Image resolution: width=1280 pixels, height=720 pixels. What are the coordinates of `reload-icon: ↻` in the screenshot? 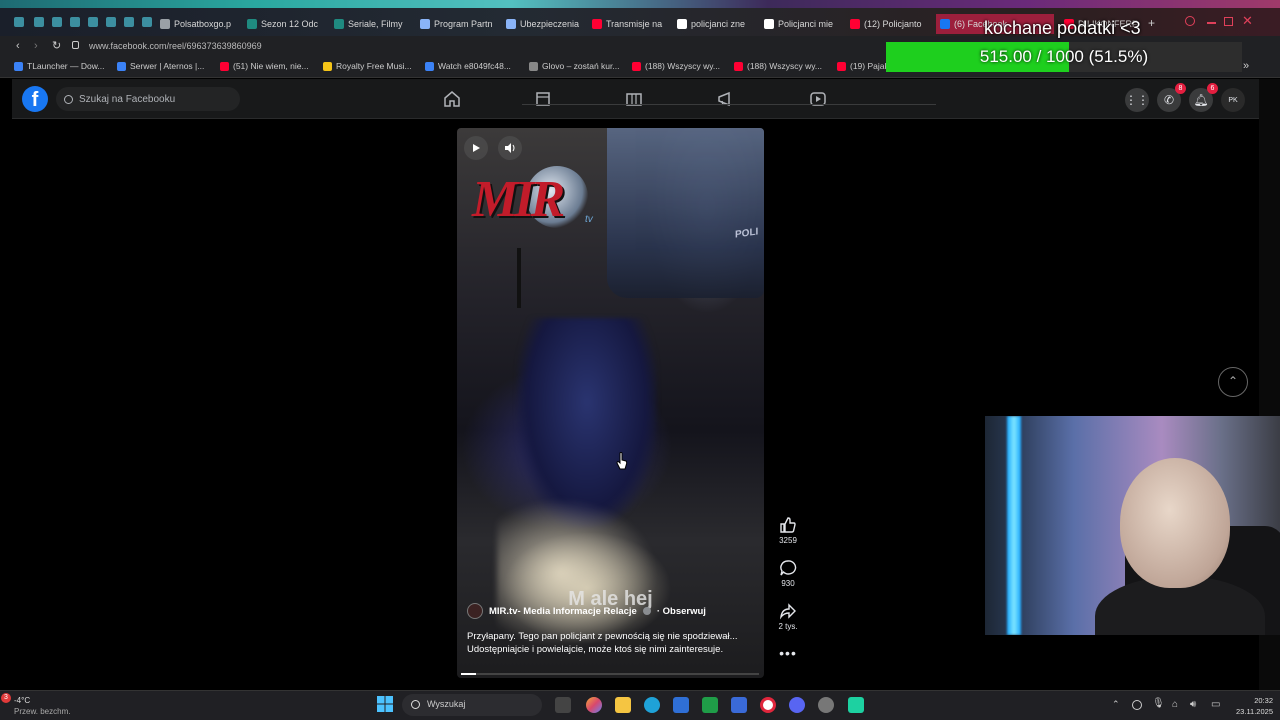 It's located at (56, 45).